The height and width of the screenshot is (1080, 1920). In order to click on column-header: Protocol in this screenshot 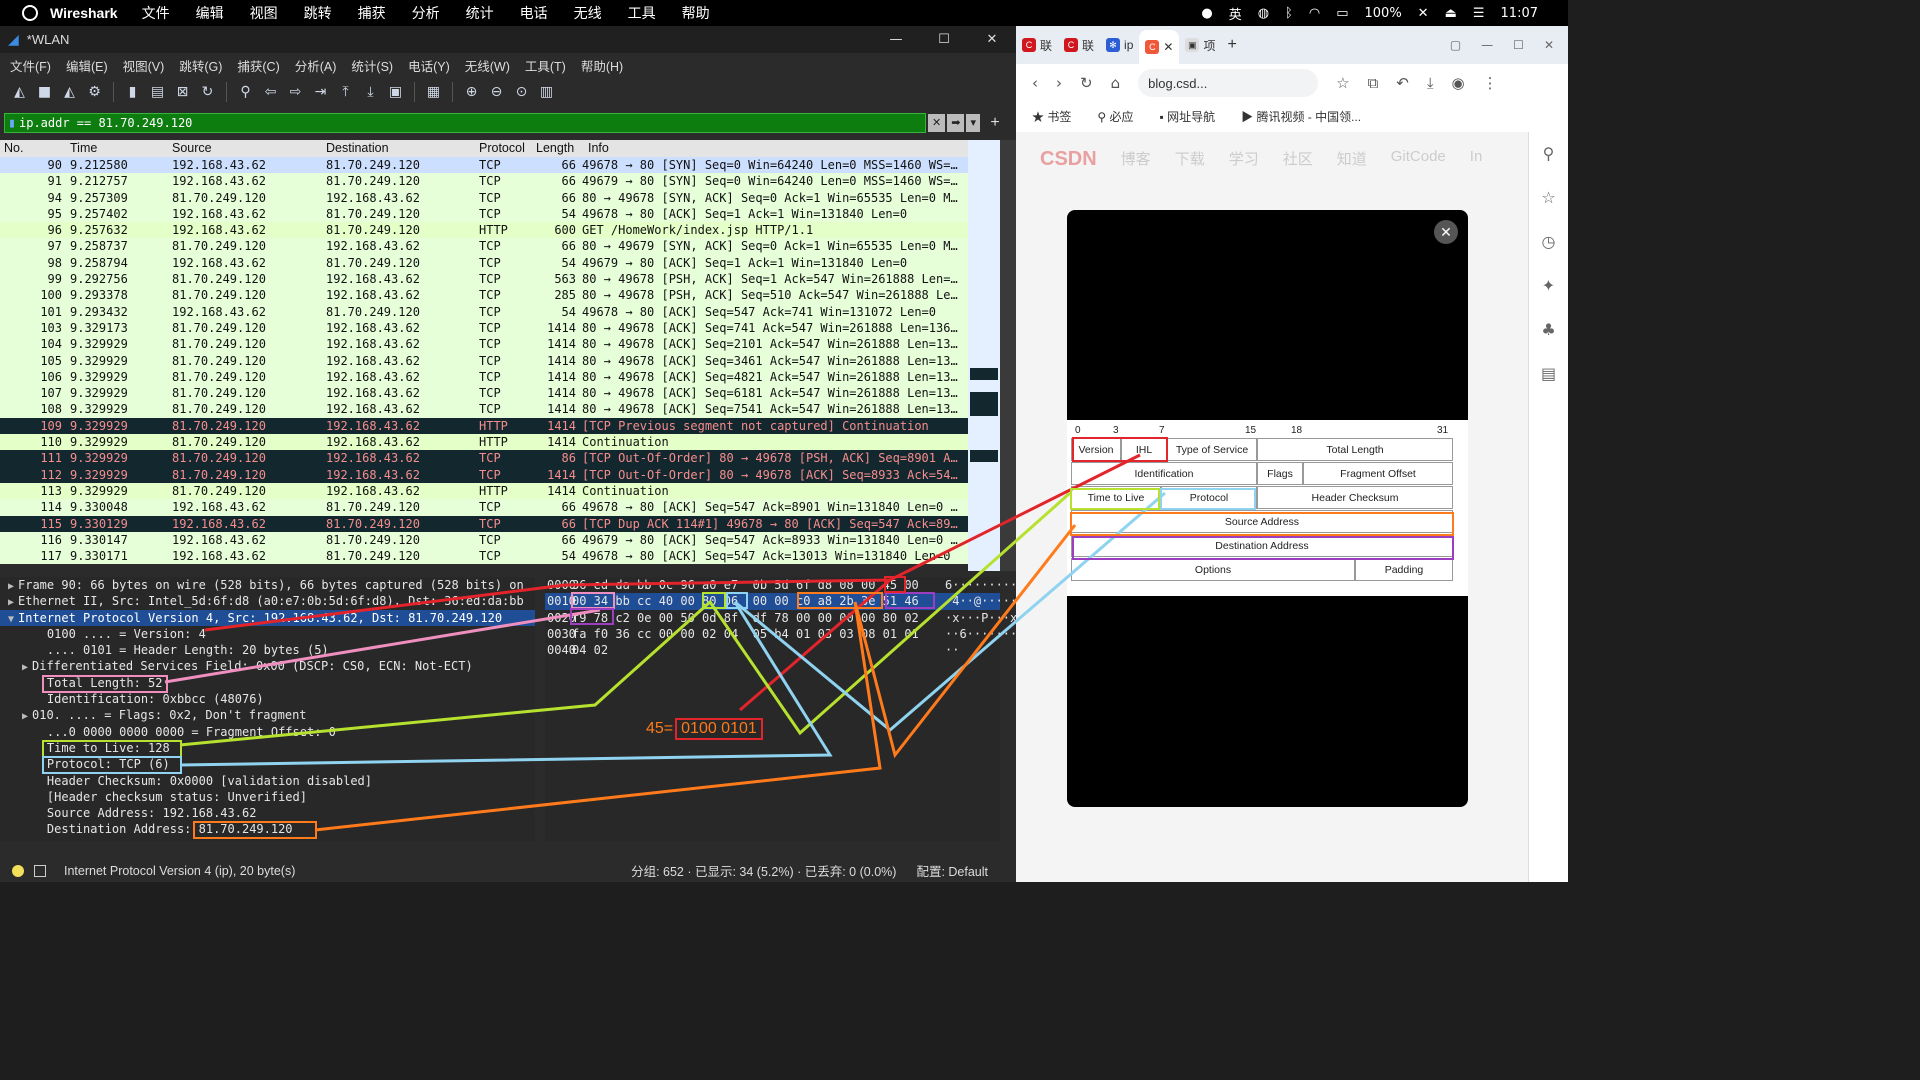, I will do `click(502, 148)`.